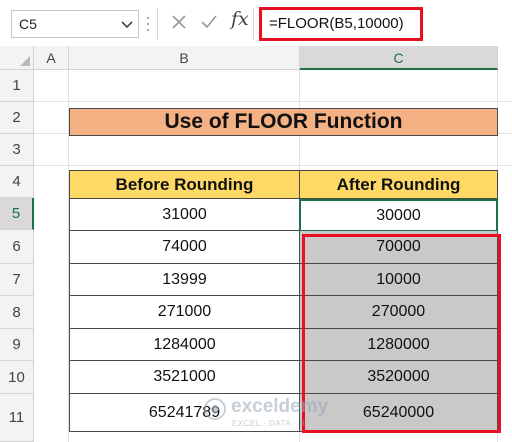 The width and height of the screenshot is (512, 442). I want to click on name-box: C5, so click(75, 24).